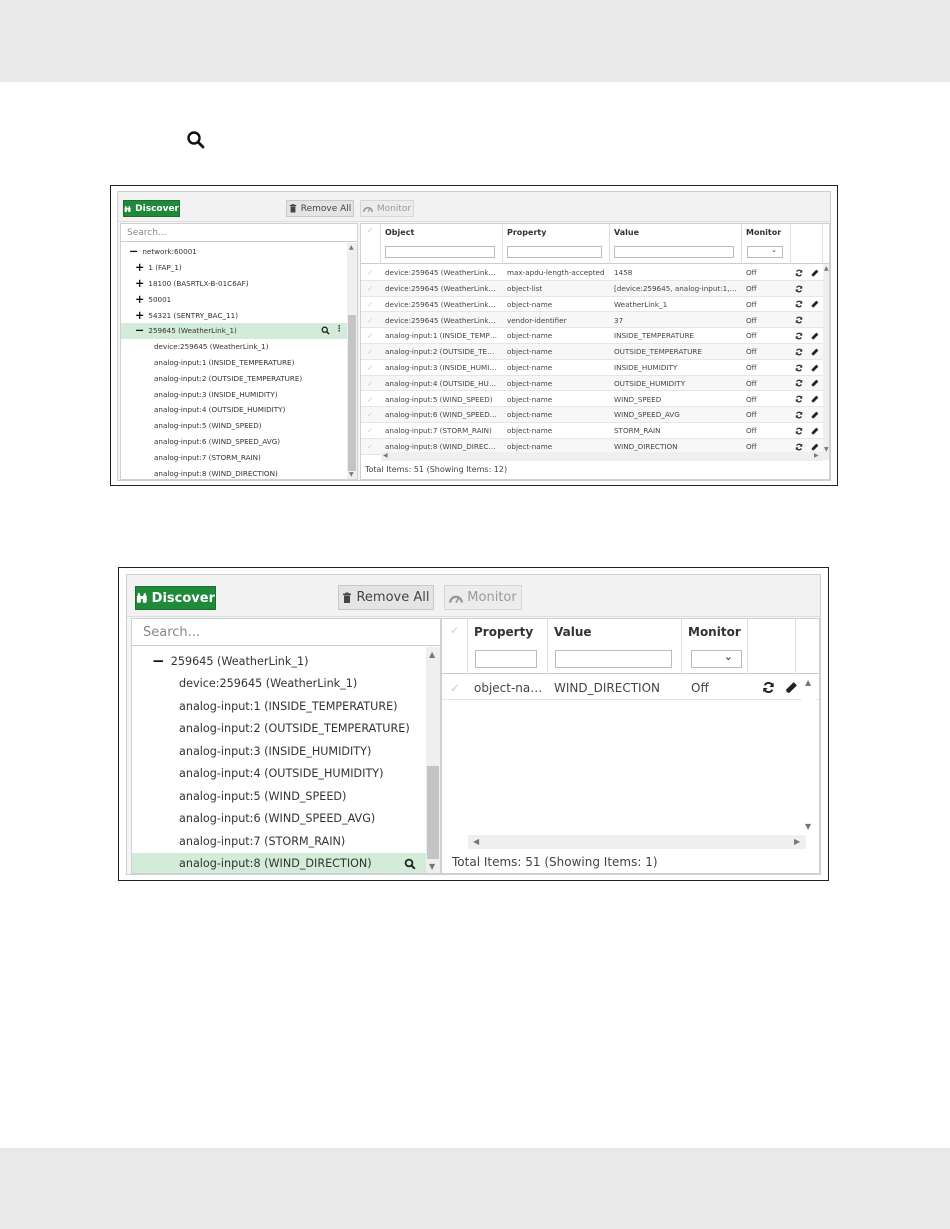 The height and width of the screenshot is (1229, 950). What do you see at coordinates (351, 248) in the screenshot?
I see `scroll-up-icon: ▲` at bounding box center [351, 248].